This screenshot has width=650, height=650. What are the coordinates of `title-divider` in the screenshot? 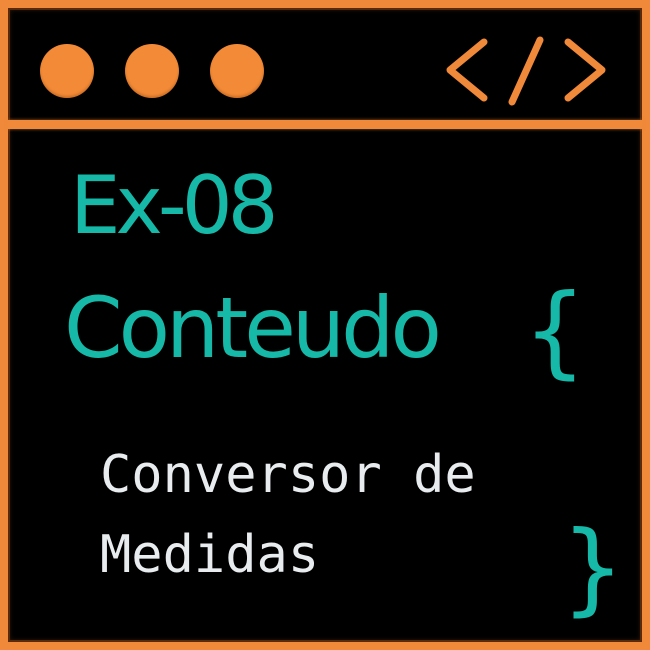 It's located at (325, 124).